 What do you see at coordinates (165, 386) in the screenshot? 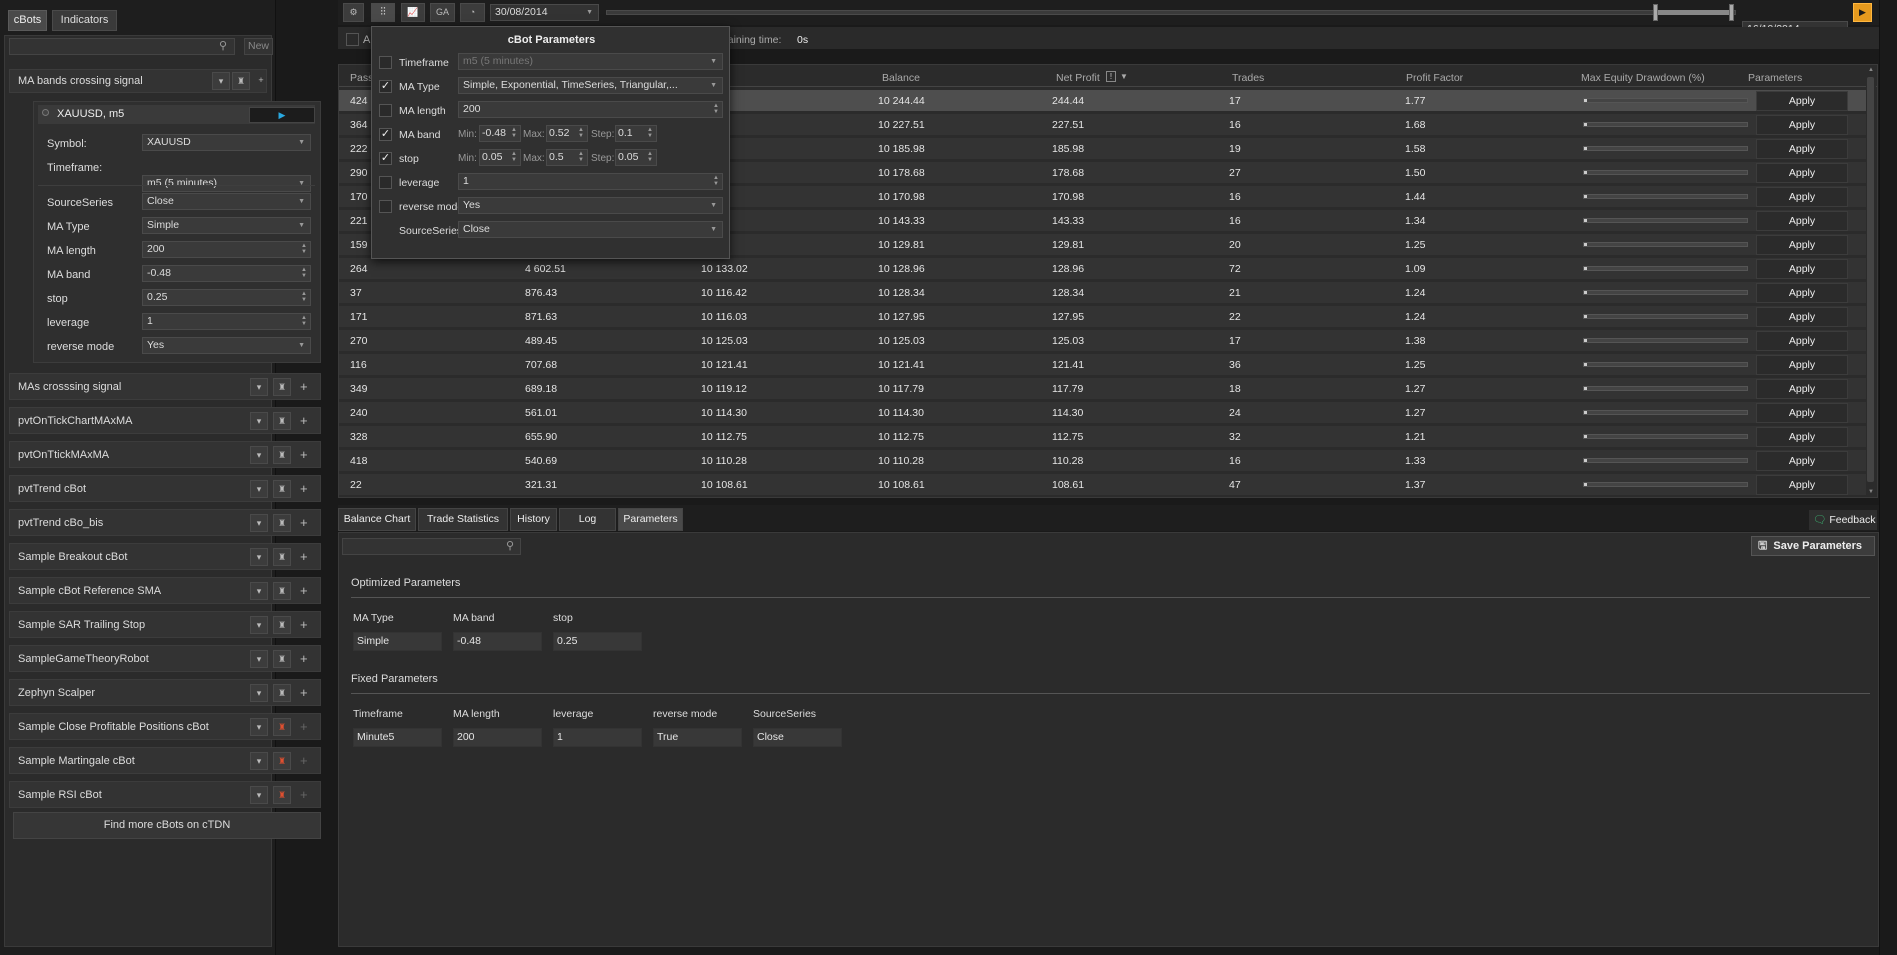
I see `cbot-item: MAs crosssing signal ▾ ♜ +` at bounding box center [165, 386].